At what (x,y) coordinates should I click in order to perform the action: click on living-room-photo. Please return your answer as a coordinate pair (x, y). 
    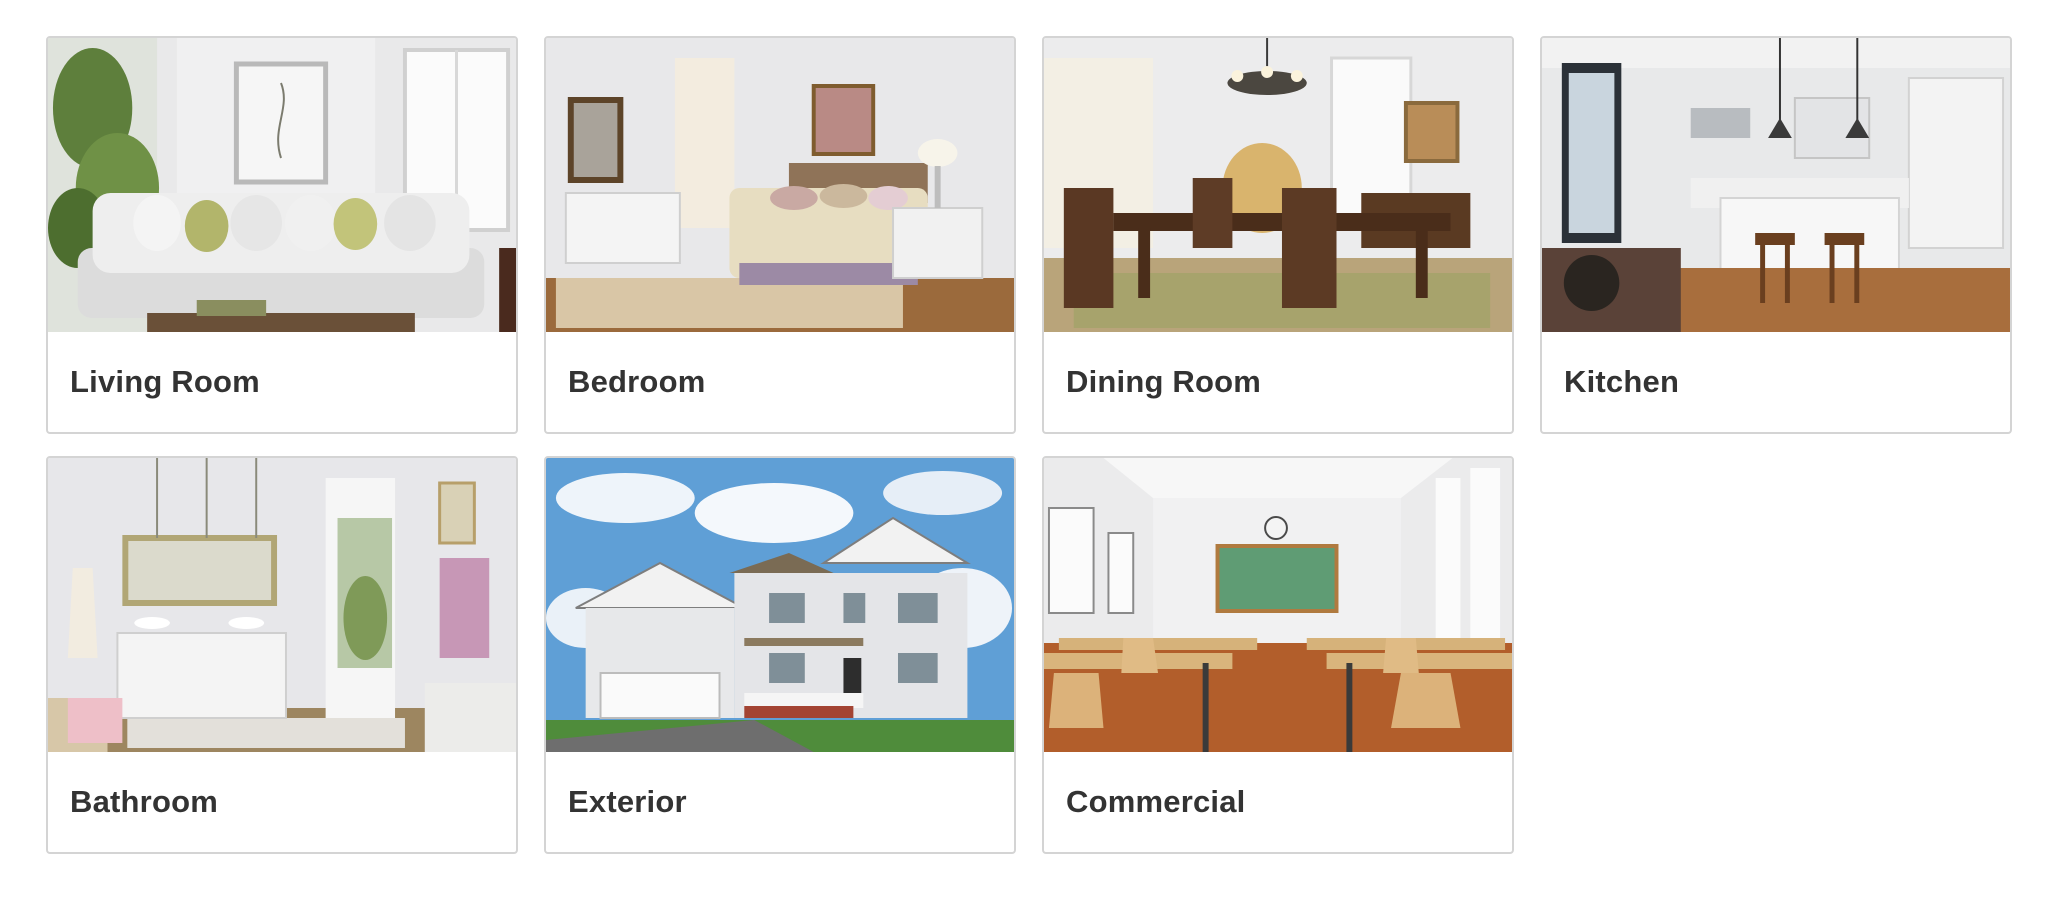
    Looking at the image, I should click on (282, 185).